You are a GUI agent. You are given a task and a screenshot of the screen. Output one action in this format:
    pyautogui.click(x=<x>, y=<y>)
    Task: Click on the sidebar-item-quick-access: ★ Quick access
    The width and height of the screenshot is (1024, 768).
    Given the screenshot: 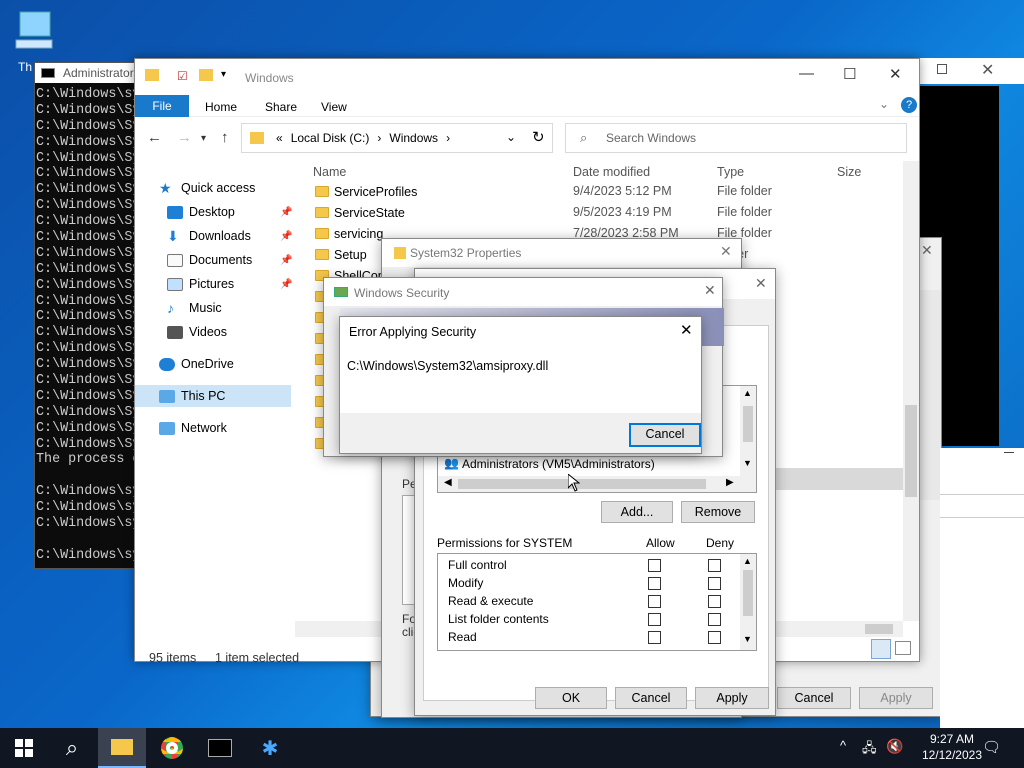 What is the action you would take?
    pyautogui.click(x=207, y=188)
    